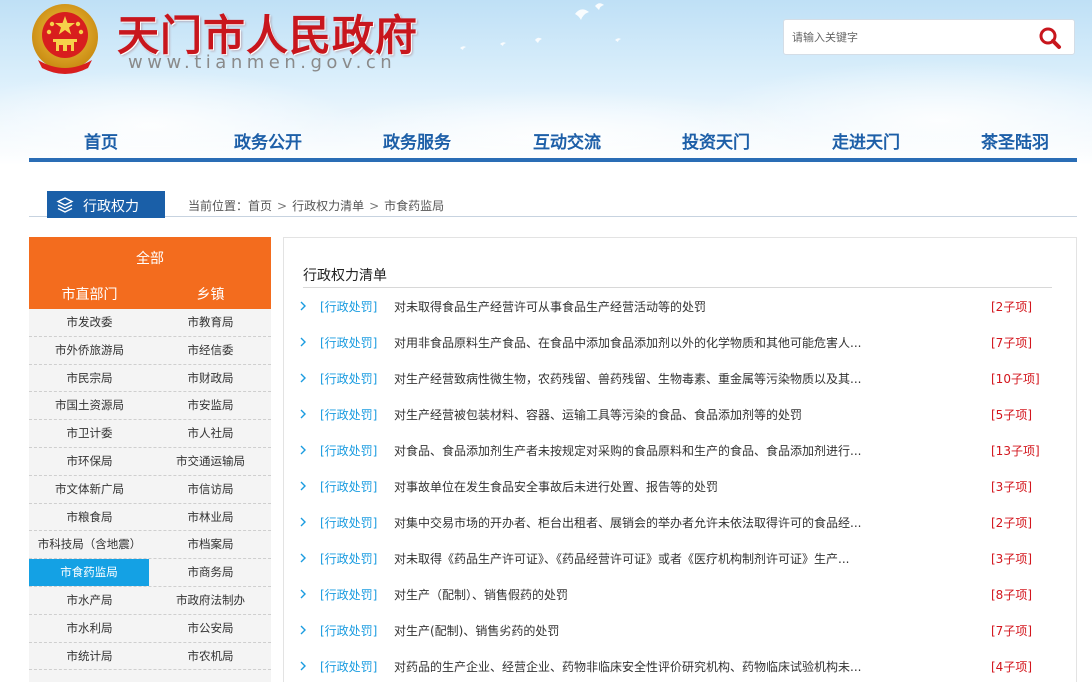  I want to click on item-subcount: [4子项], so click(1011, 666).